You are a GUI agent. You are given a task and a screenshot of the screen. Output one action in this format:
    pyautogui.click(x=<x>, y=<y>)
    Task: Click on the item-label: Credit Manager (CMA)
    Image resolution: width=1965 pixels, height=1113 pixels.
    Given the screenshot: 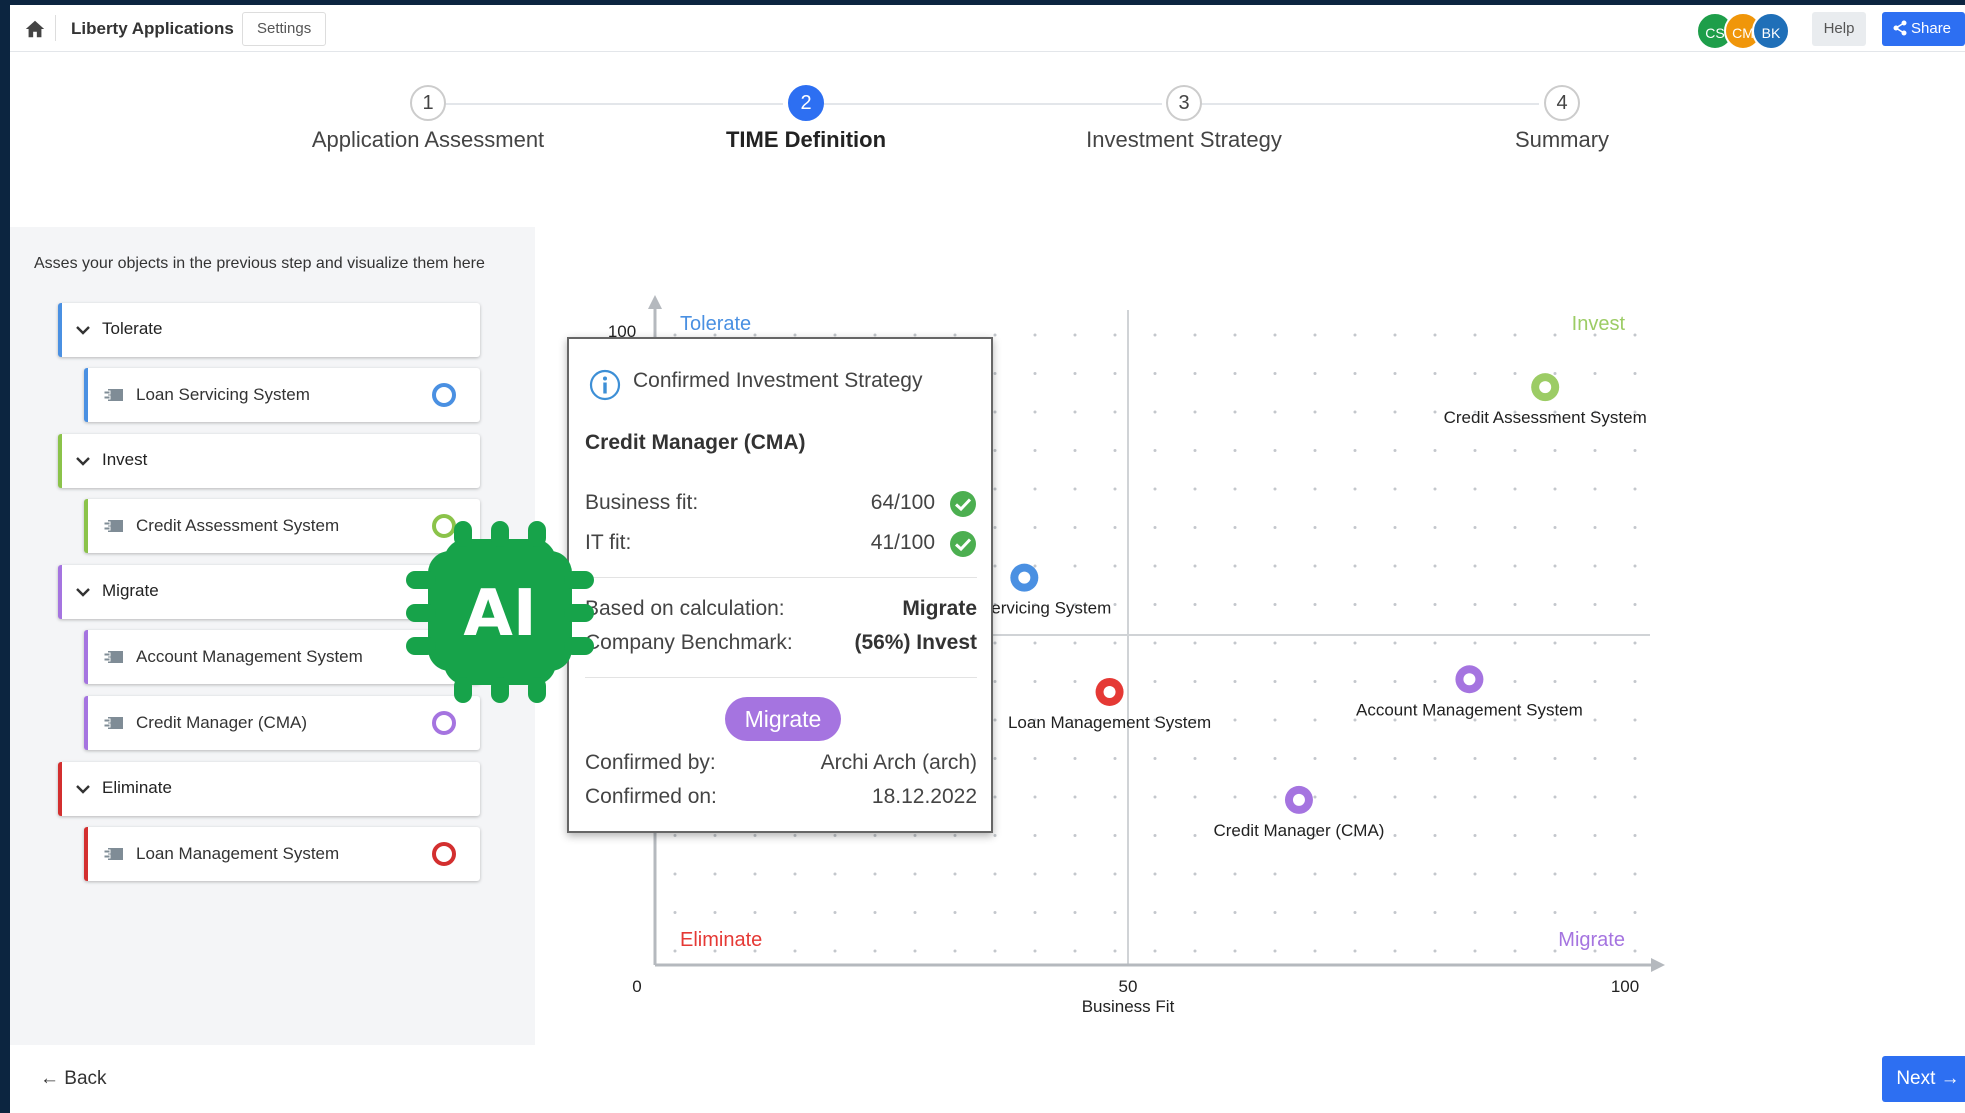 What is the action you would take?
    pyautogui.click(x=221, y=722)
    